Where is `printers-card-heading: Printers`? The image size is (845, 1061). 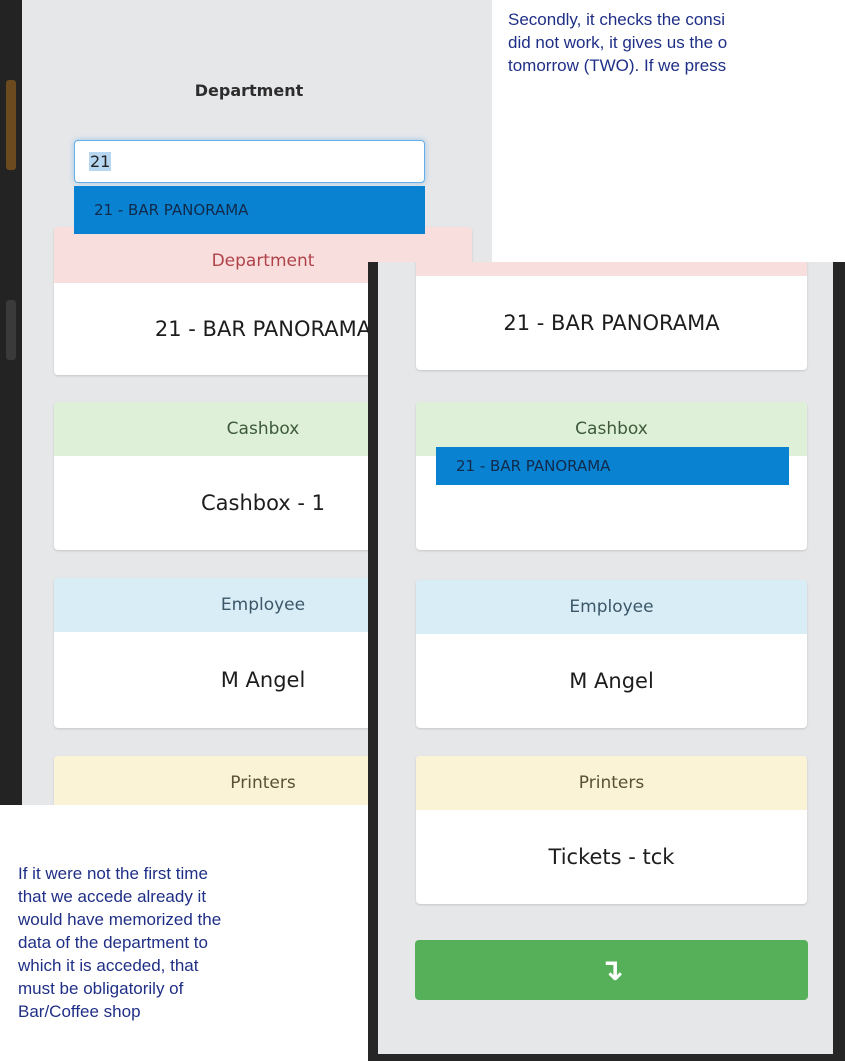 printers-card-heading: Printers is located at coordinates (611, 783).